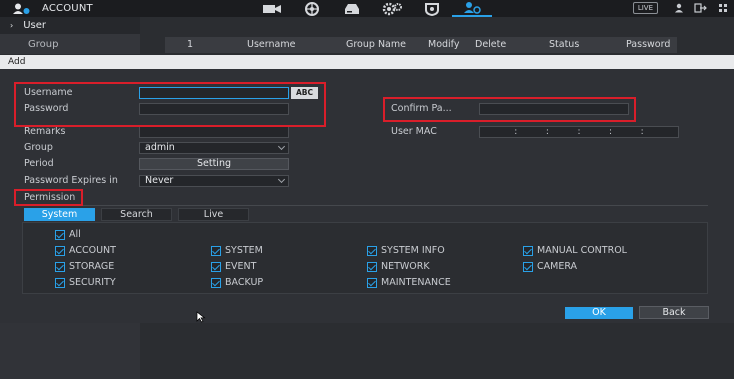 Image resolution: width=734 pixels, height=379 pixels. What do you see at coordinates (564, 44) in the screenshot?
I see `col-status: Status` at bounding box center [564, 44].